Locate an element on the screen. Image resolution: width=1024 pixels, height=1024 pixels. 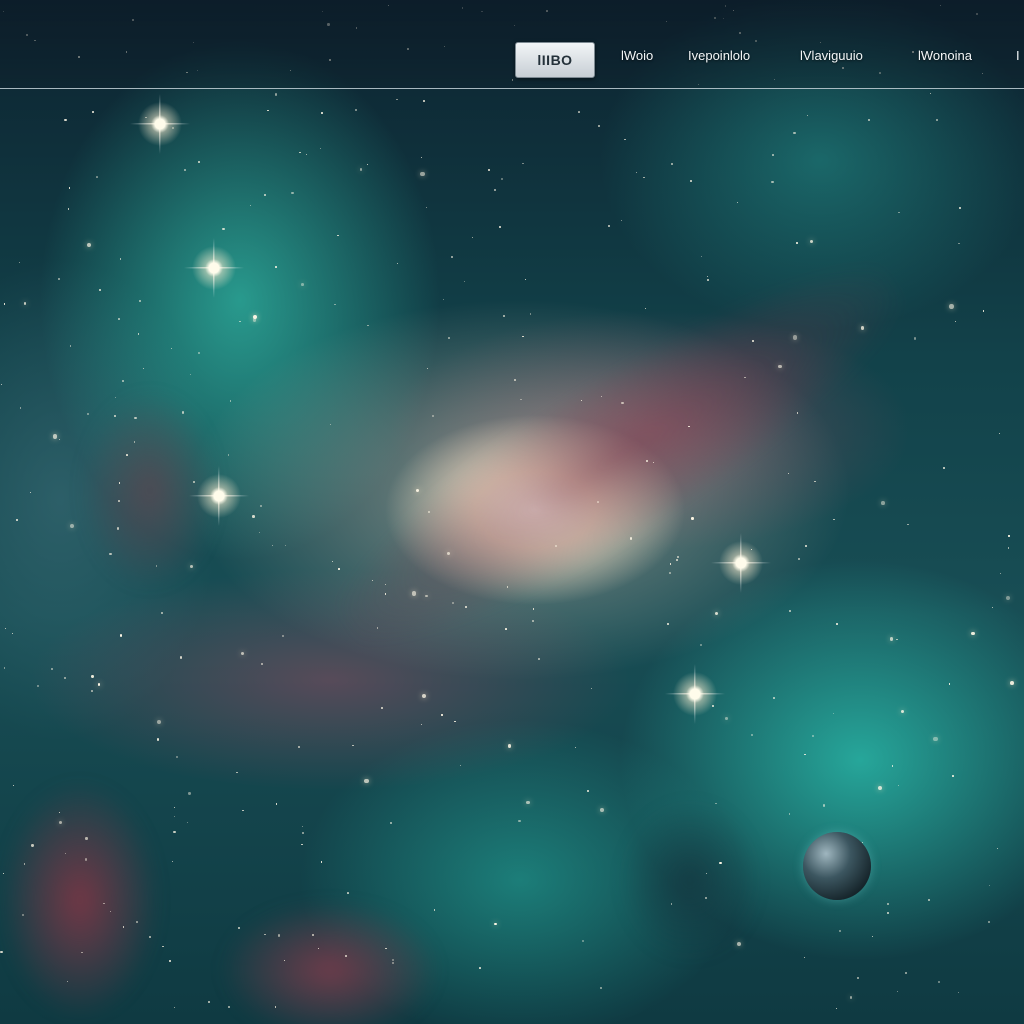
nav-link-2: Ivepoinlolo is located at coordinates (719, 55).